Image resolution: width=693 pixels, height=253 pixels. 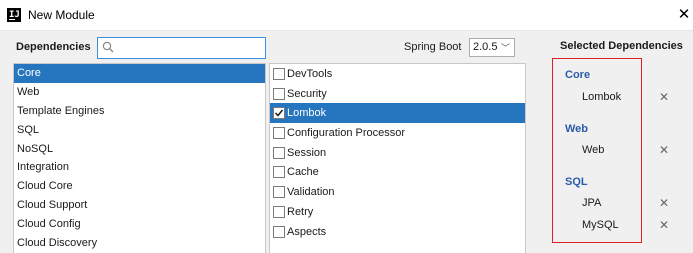 What do you see at coordinates (397, 232) in the screenshot?
I see `dependency-item: Aspects` at bounding box center [397, 232].